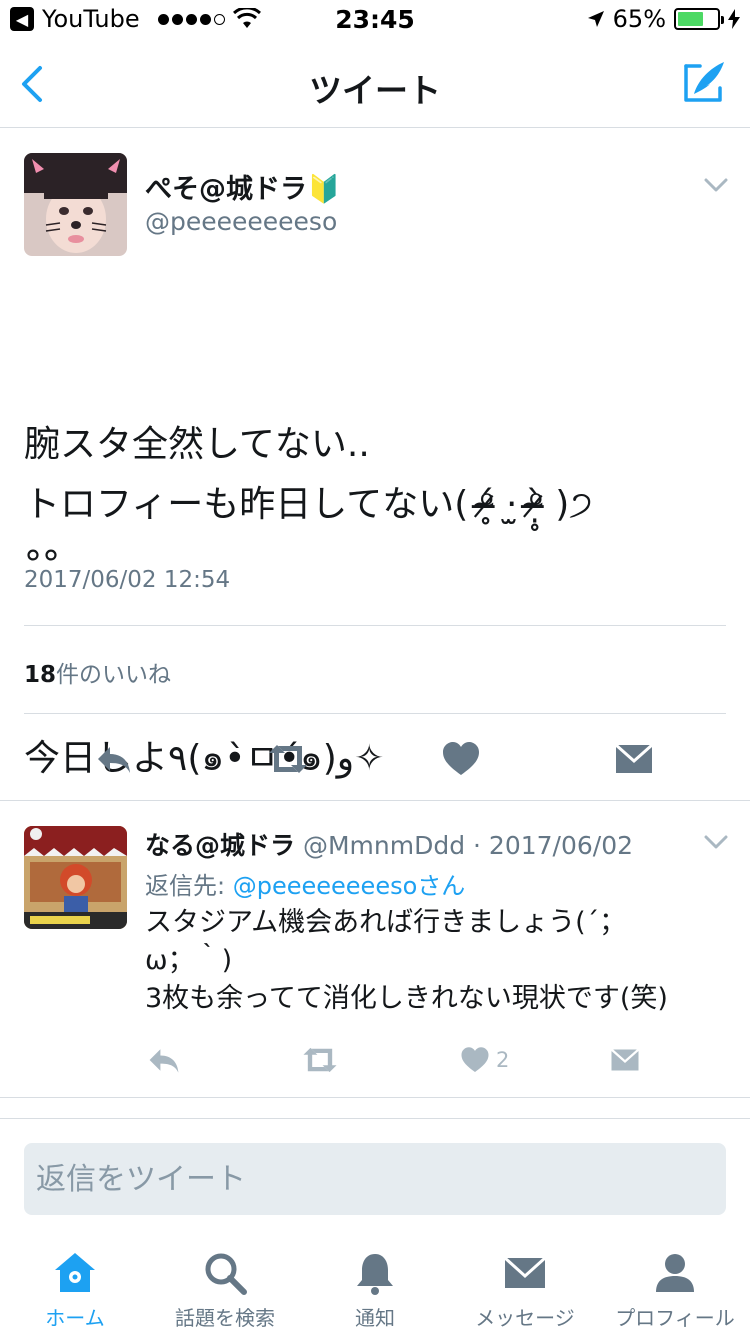 This screenshot has height=1334, width=750. I want to click on nav-bar: ツイート, so click(375, 84).